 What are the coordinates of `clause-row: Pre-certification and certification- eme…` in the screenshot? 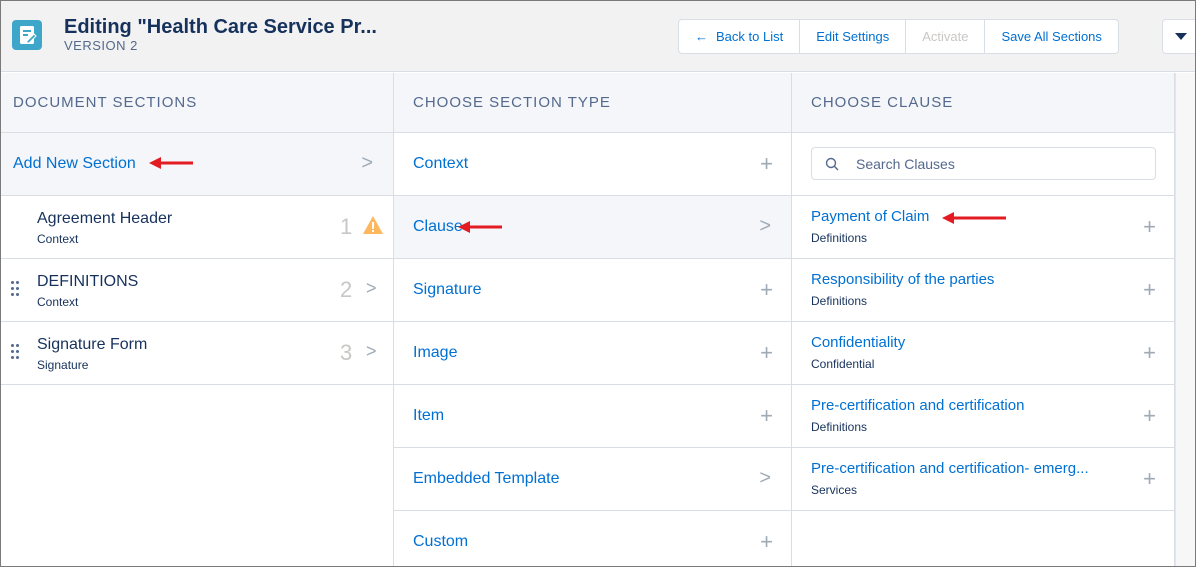 It's located at (983, 479).